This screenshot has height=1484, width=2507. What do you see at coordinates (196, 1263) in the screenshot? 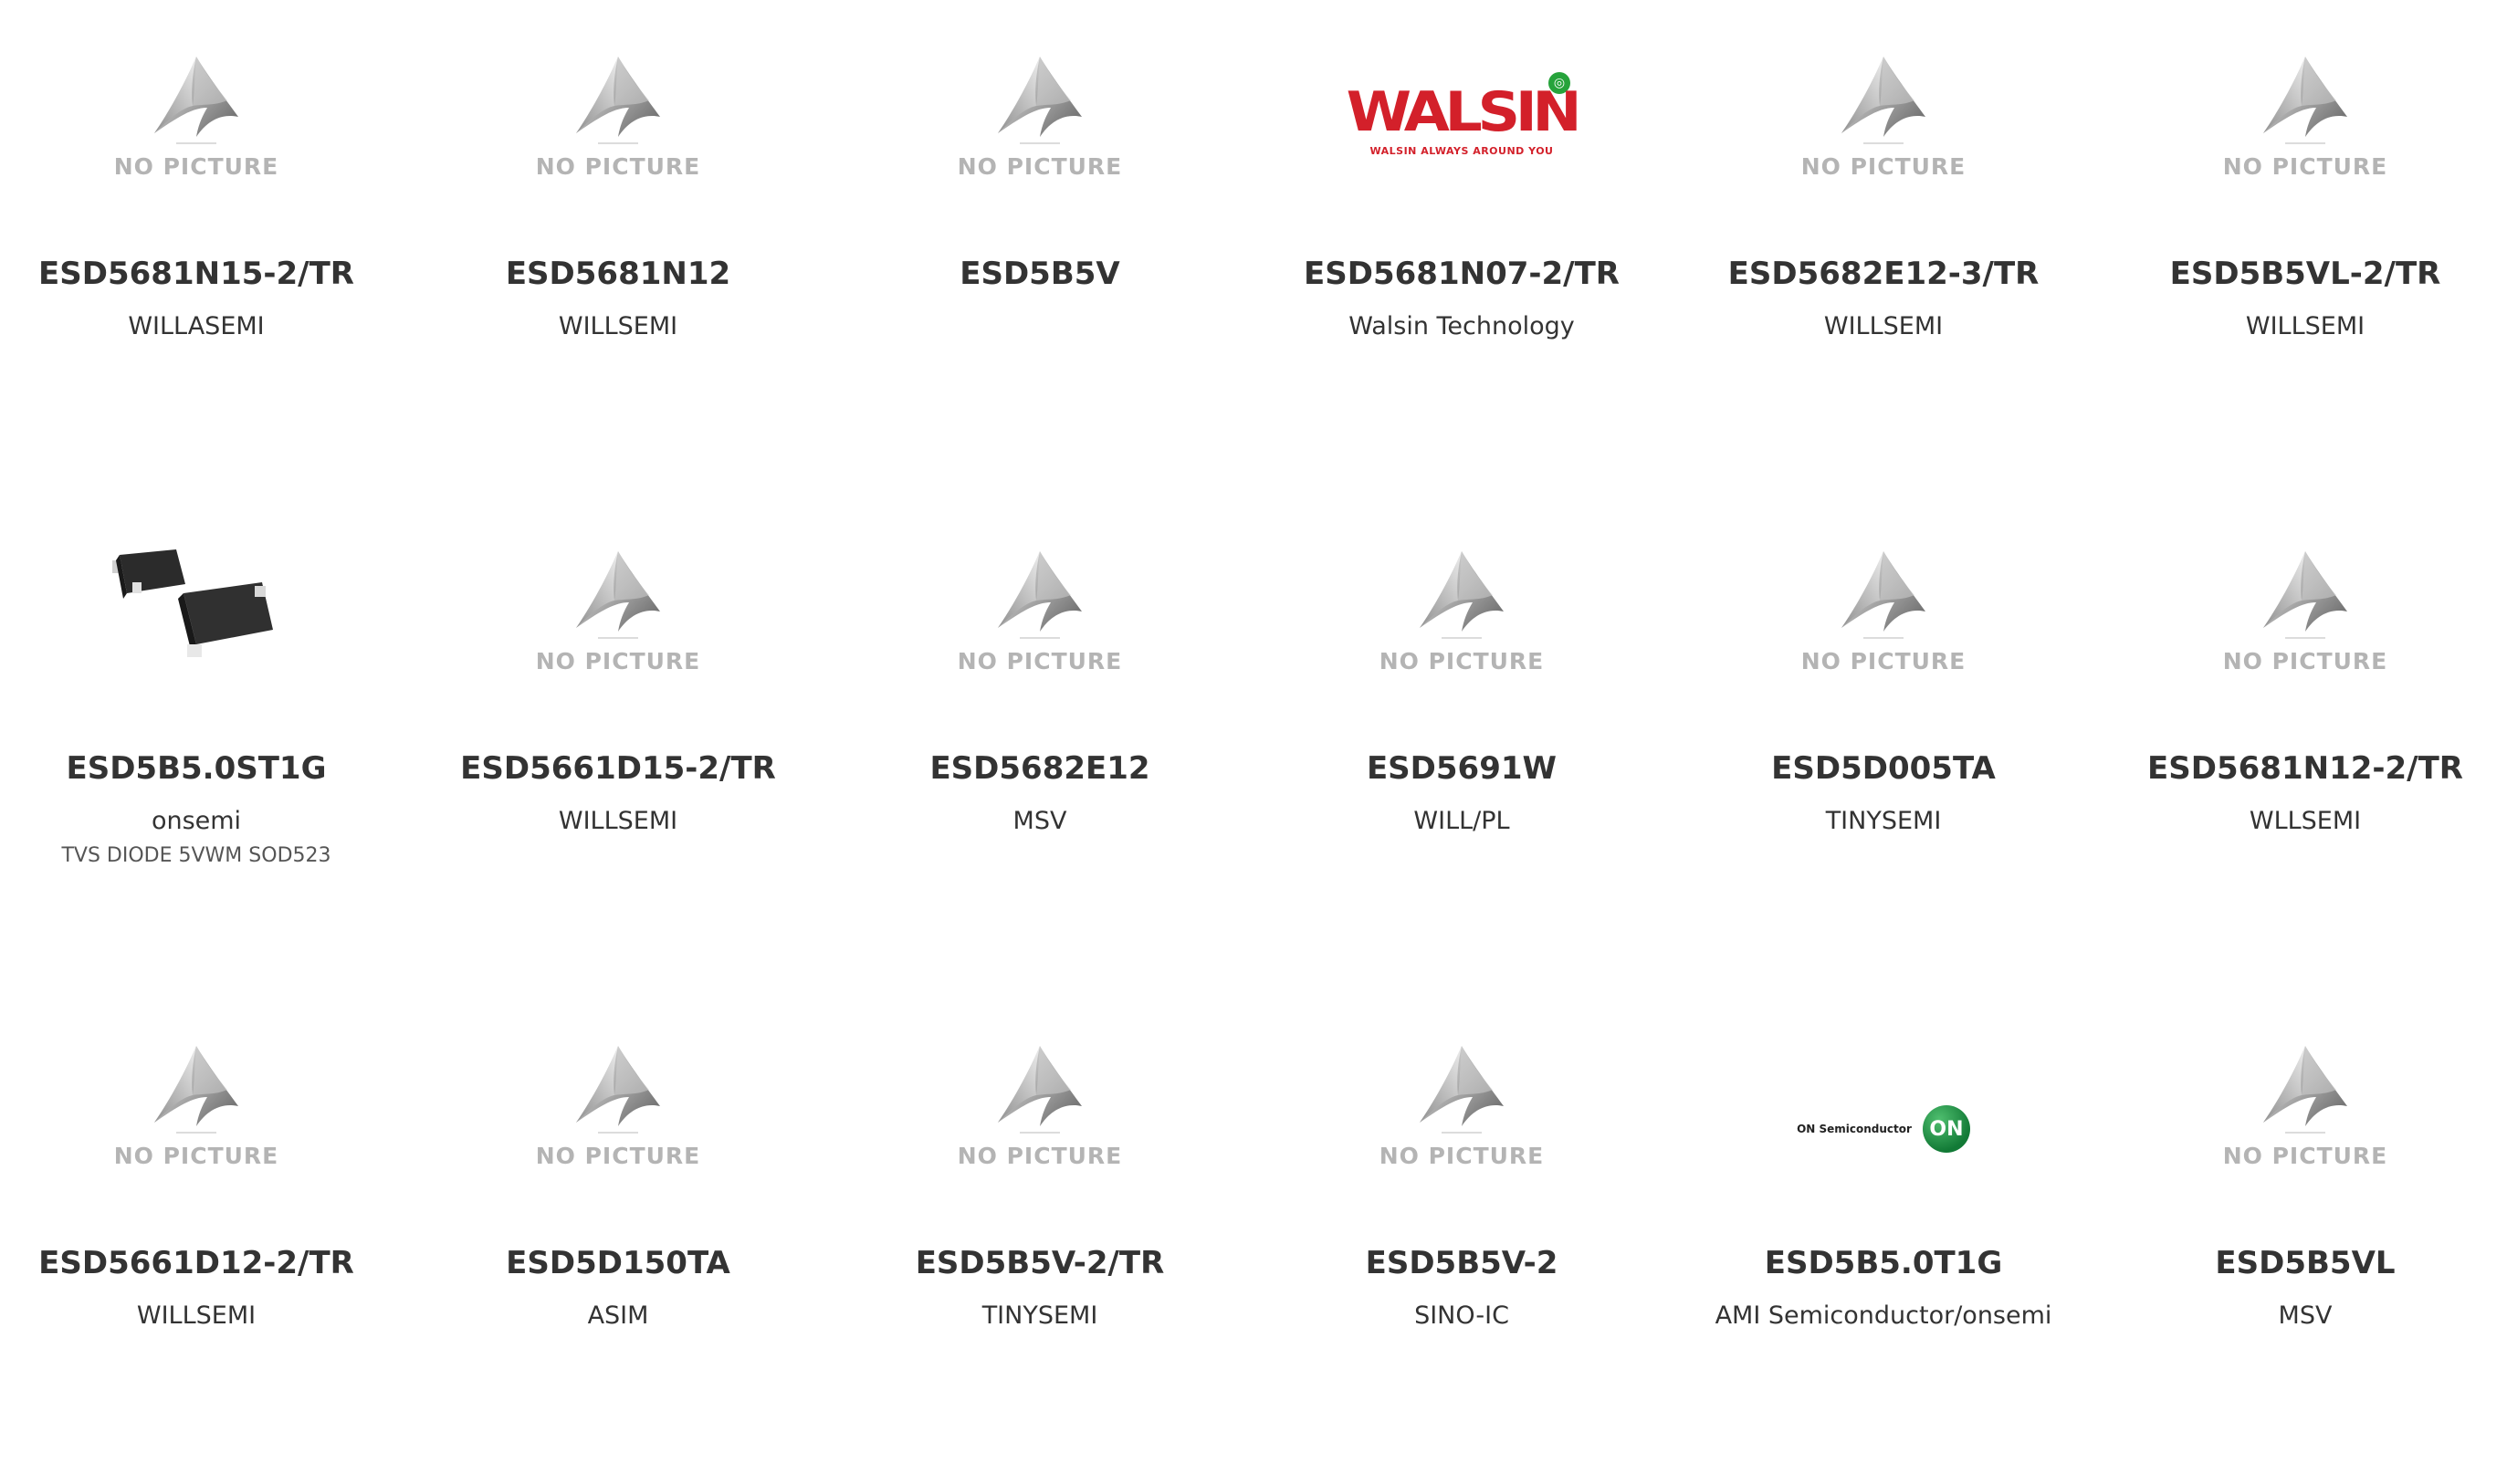
I see `part-number-link: ESD5661D12-2/TR` at bounding box center [196, 1263].